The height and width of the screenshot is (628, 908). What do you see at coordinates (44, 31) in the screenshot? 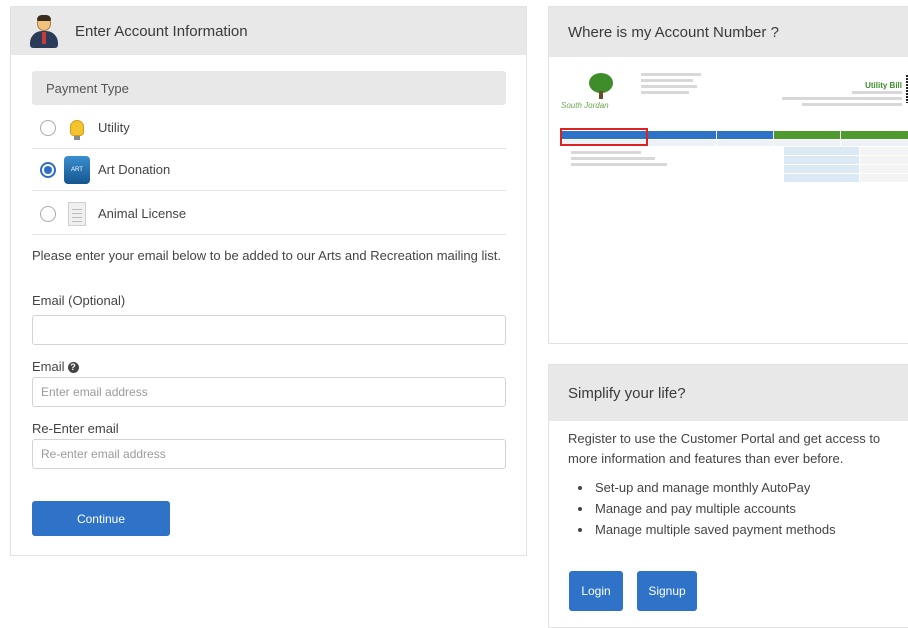
I see `user-avatar-icon` at bounding box center [44, 31].